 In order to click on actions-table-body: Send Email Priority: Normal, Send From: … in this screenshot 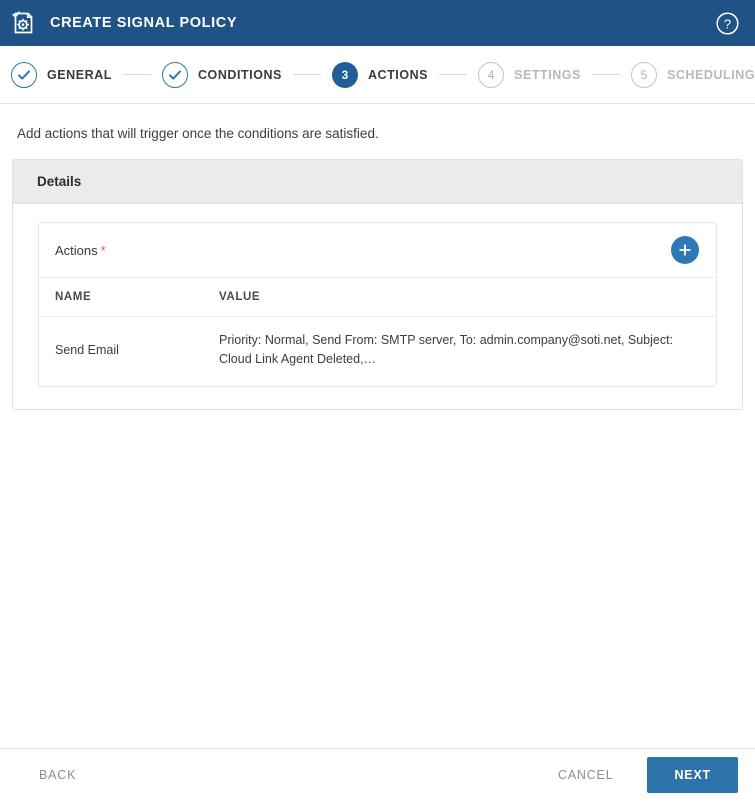, I will do `click(377, 351)`.